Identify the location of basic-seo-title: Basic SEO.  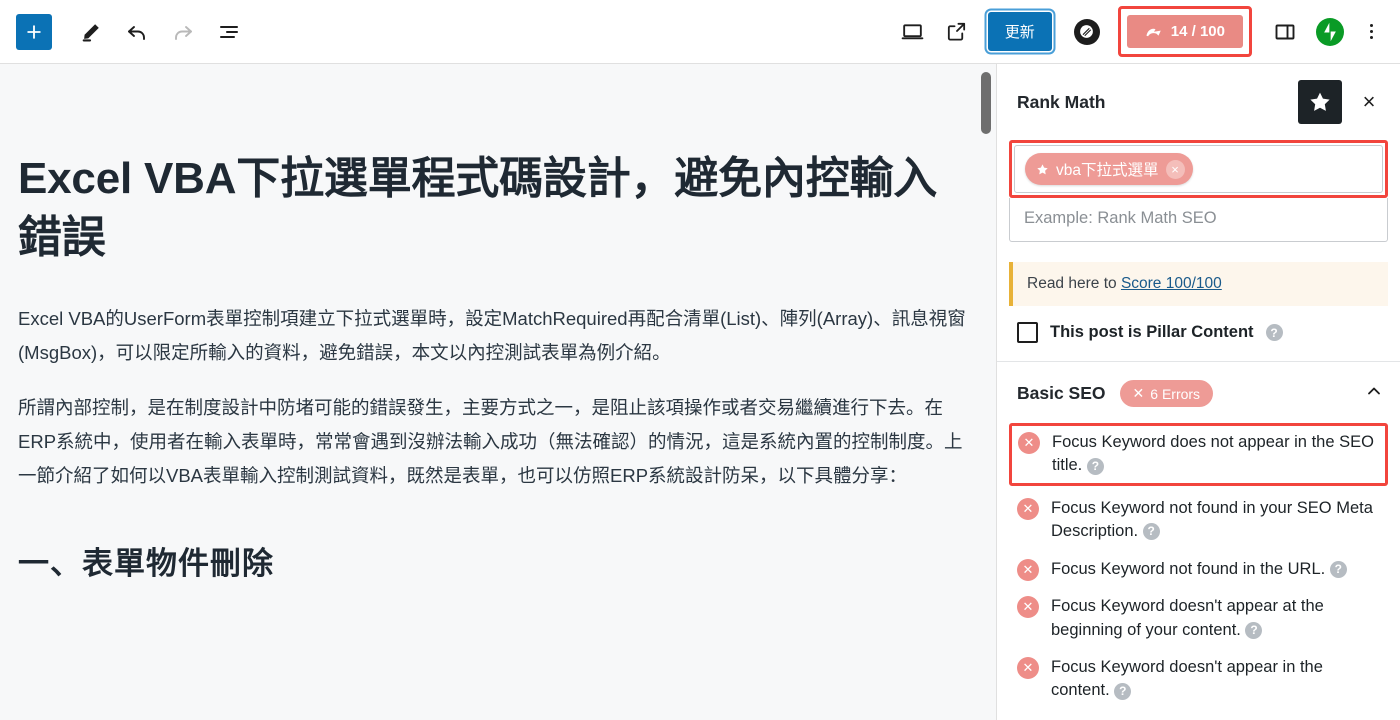
(1061, 393).